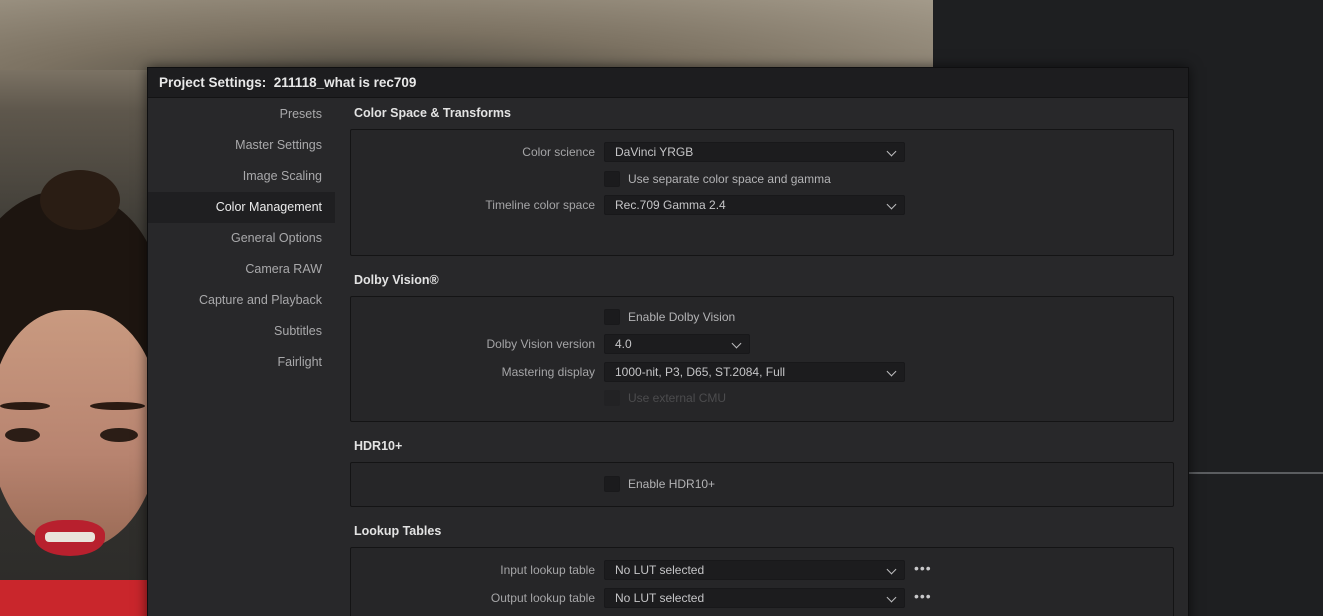 The width and height of the screenshot is (1323, 616). Describe the element at coordinates (241, 331) in the screenshot. I see `sidebar-item-subtitles: Subtitles` at that location.